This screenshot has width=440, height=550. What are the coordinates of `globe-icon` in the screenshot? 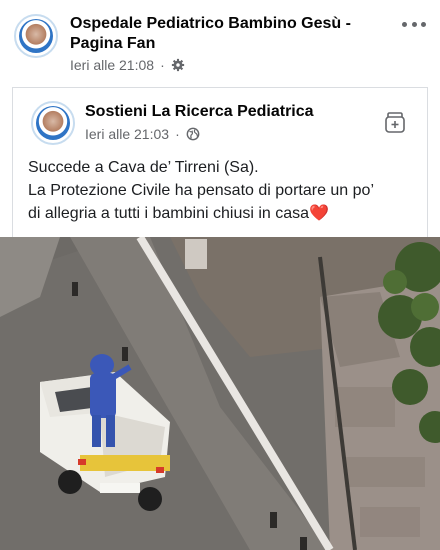 It's located at (193, 134).